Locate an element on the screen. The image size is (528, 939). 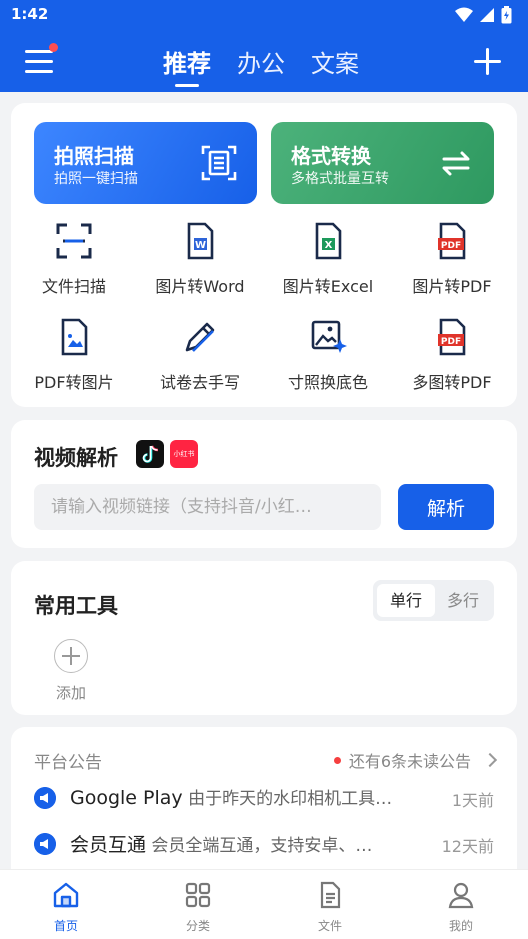
unread-text: 还有6条未读公告 is located at coordinates (409, 761).